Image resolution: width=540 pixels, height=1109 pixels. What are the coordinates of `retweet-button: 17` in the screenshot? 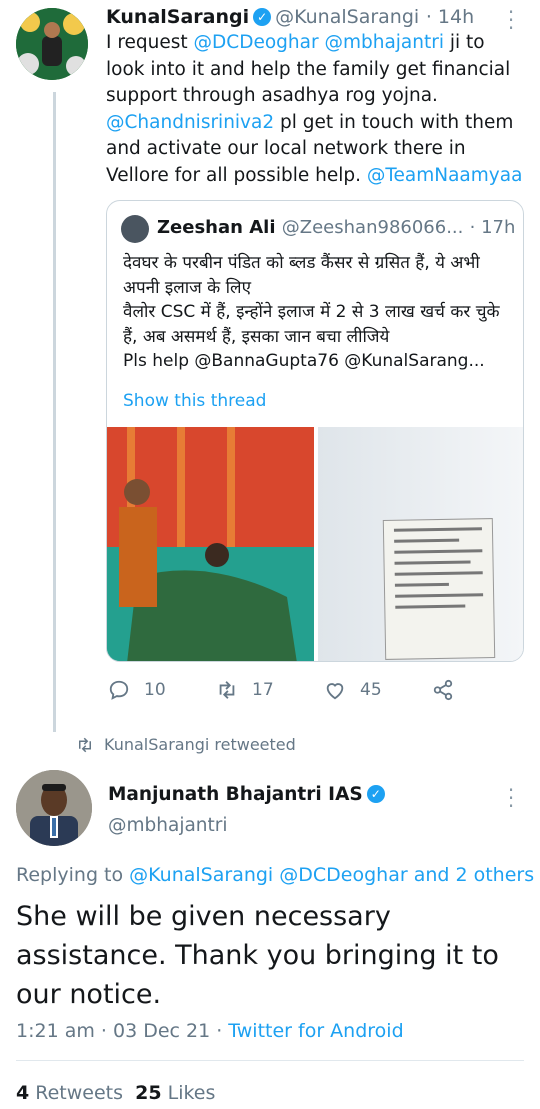 It's located at (245, 690).